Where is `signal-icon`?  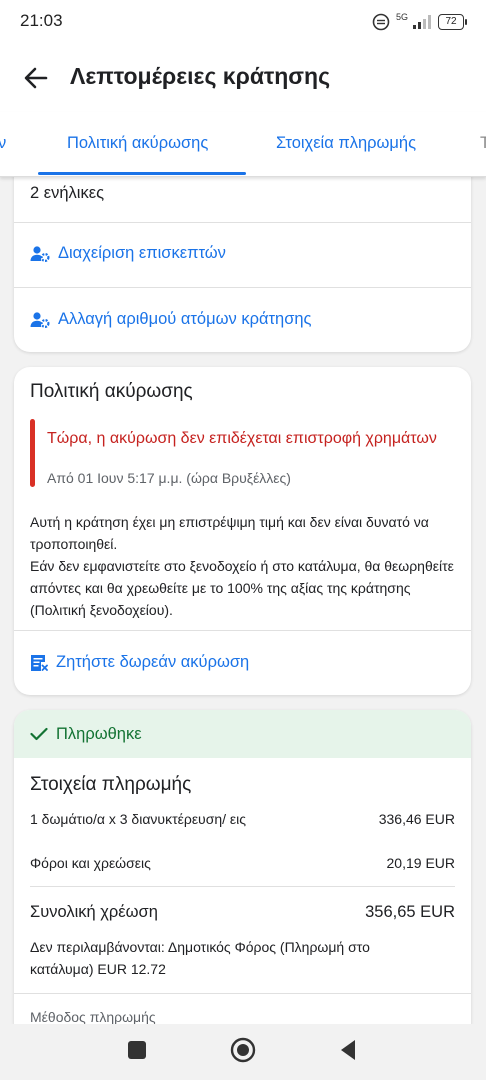
signal-icon is located at coordinates (422, 22).